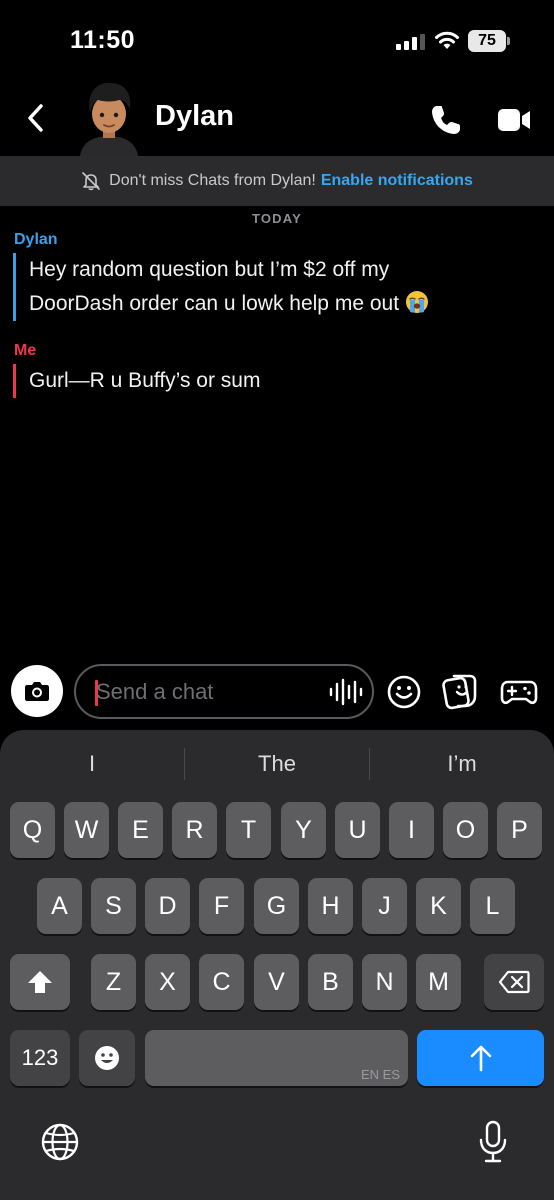 This screenshot has height=1200, width=554. I want to click on emoji-key, so click(107, 1058).